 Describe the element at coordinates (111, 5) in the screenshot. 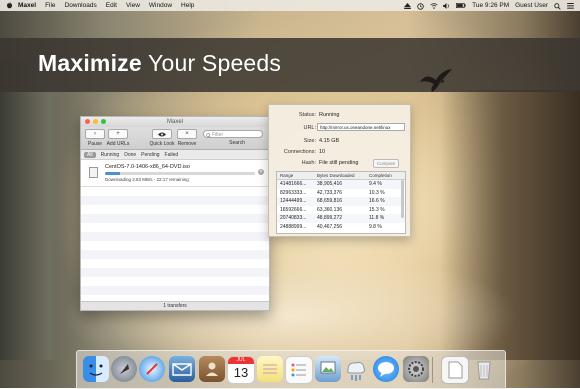

I see `menu-edit: Edit` at that location.